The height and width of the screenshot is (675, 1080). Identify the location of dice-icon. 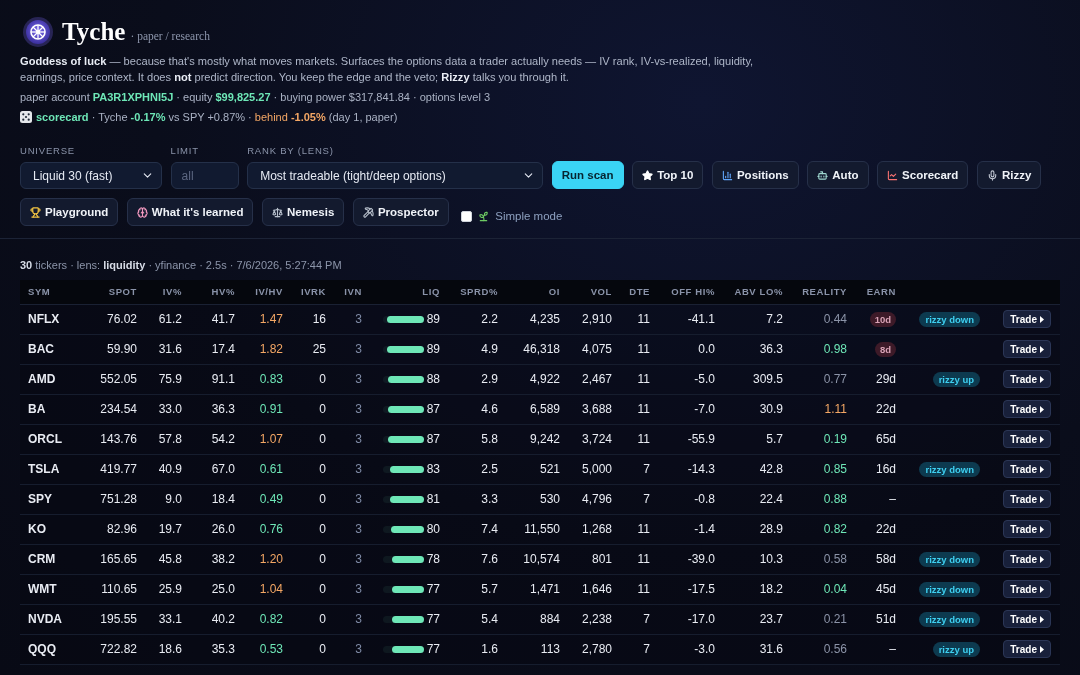
(26, 117).